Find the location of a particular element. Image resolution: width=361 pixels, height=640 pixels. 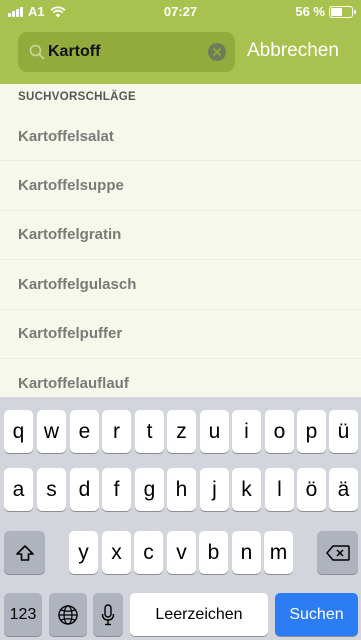

shift-key is located at coordinates (24, 552).